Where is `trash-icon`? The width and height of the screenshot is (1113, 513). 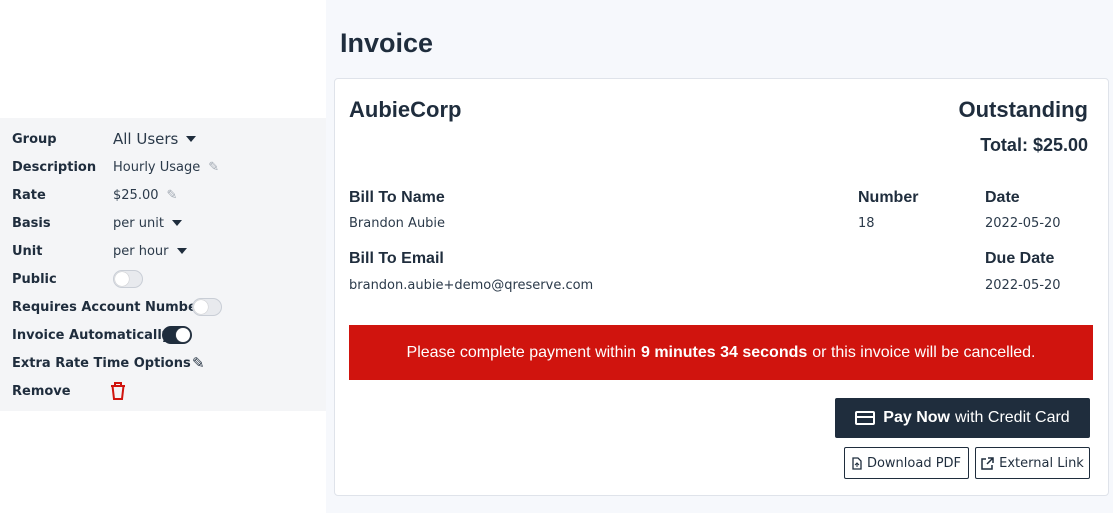 trash-icon is located at coordinates (118, 391).